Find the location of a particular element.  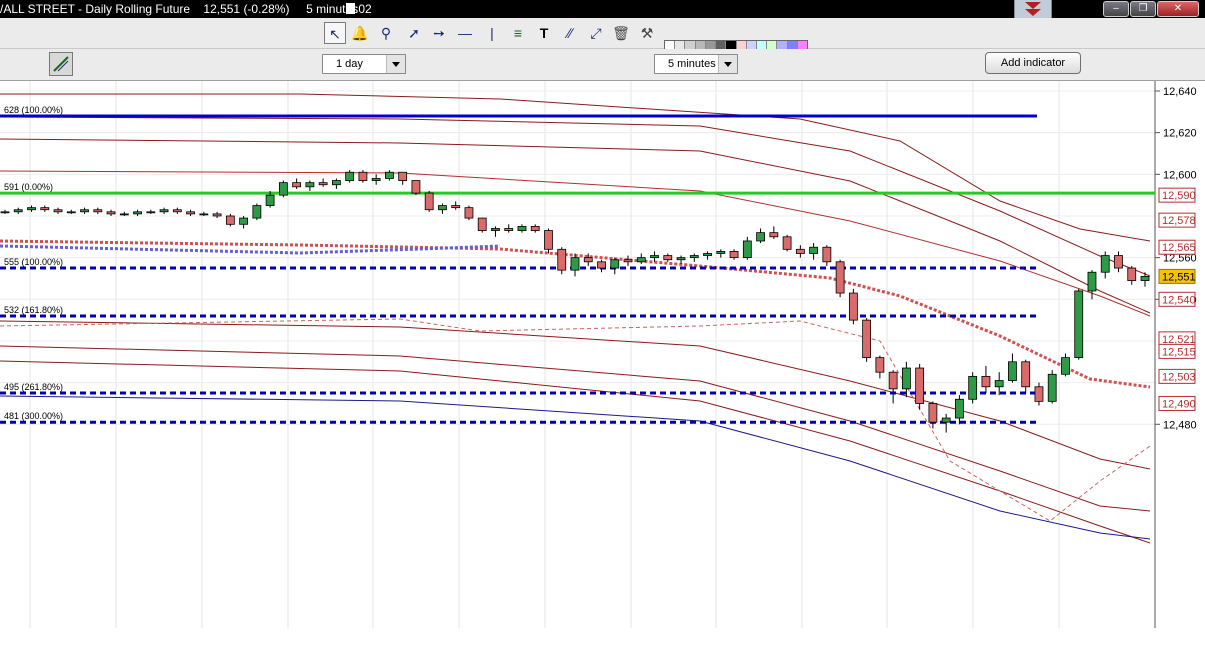

interval-select: 5 minutes is located at coordinates (696, 64).